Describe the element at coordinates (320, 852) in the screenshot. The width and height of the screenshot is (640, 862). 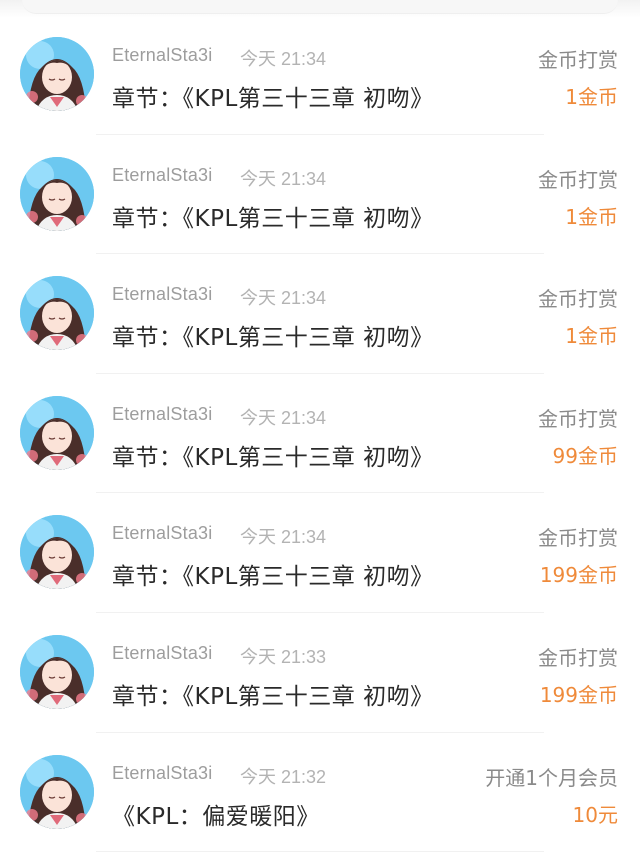
I see `divider` at that location.